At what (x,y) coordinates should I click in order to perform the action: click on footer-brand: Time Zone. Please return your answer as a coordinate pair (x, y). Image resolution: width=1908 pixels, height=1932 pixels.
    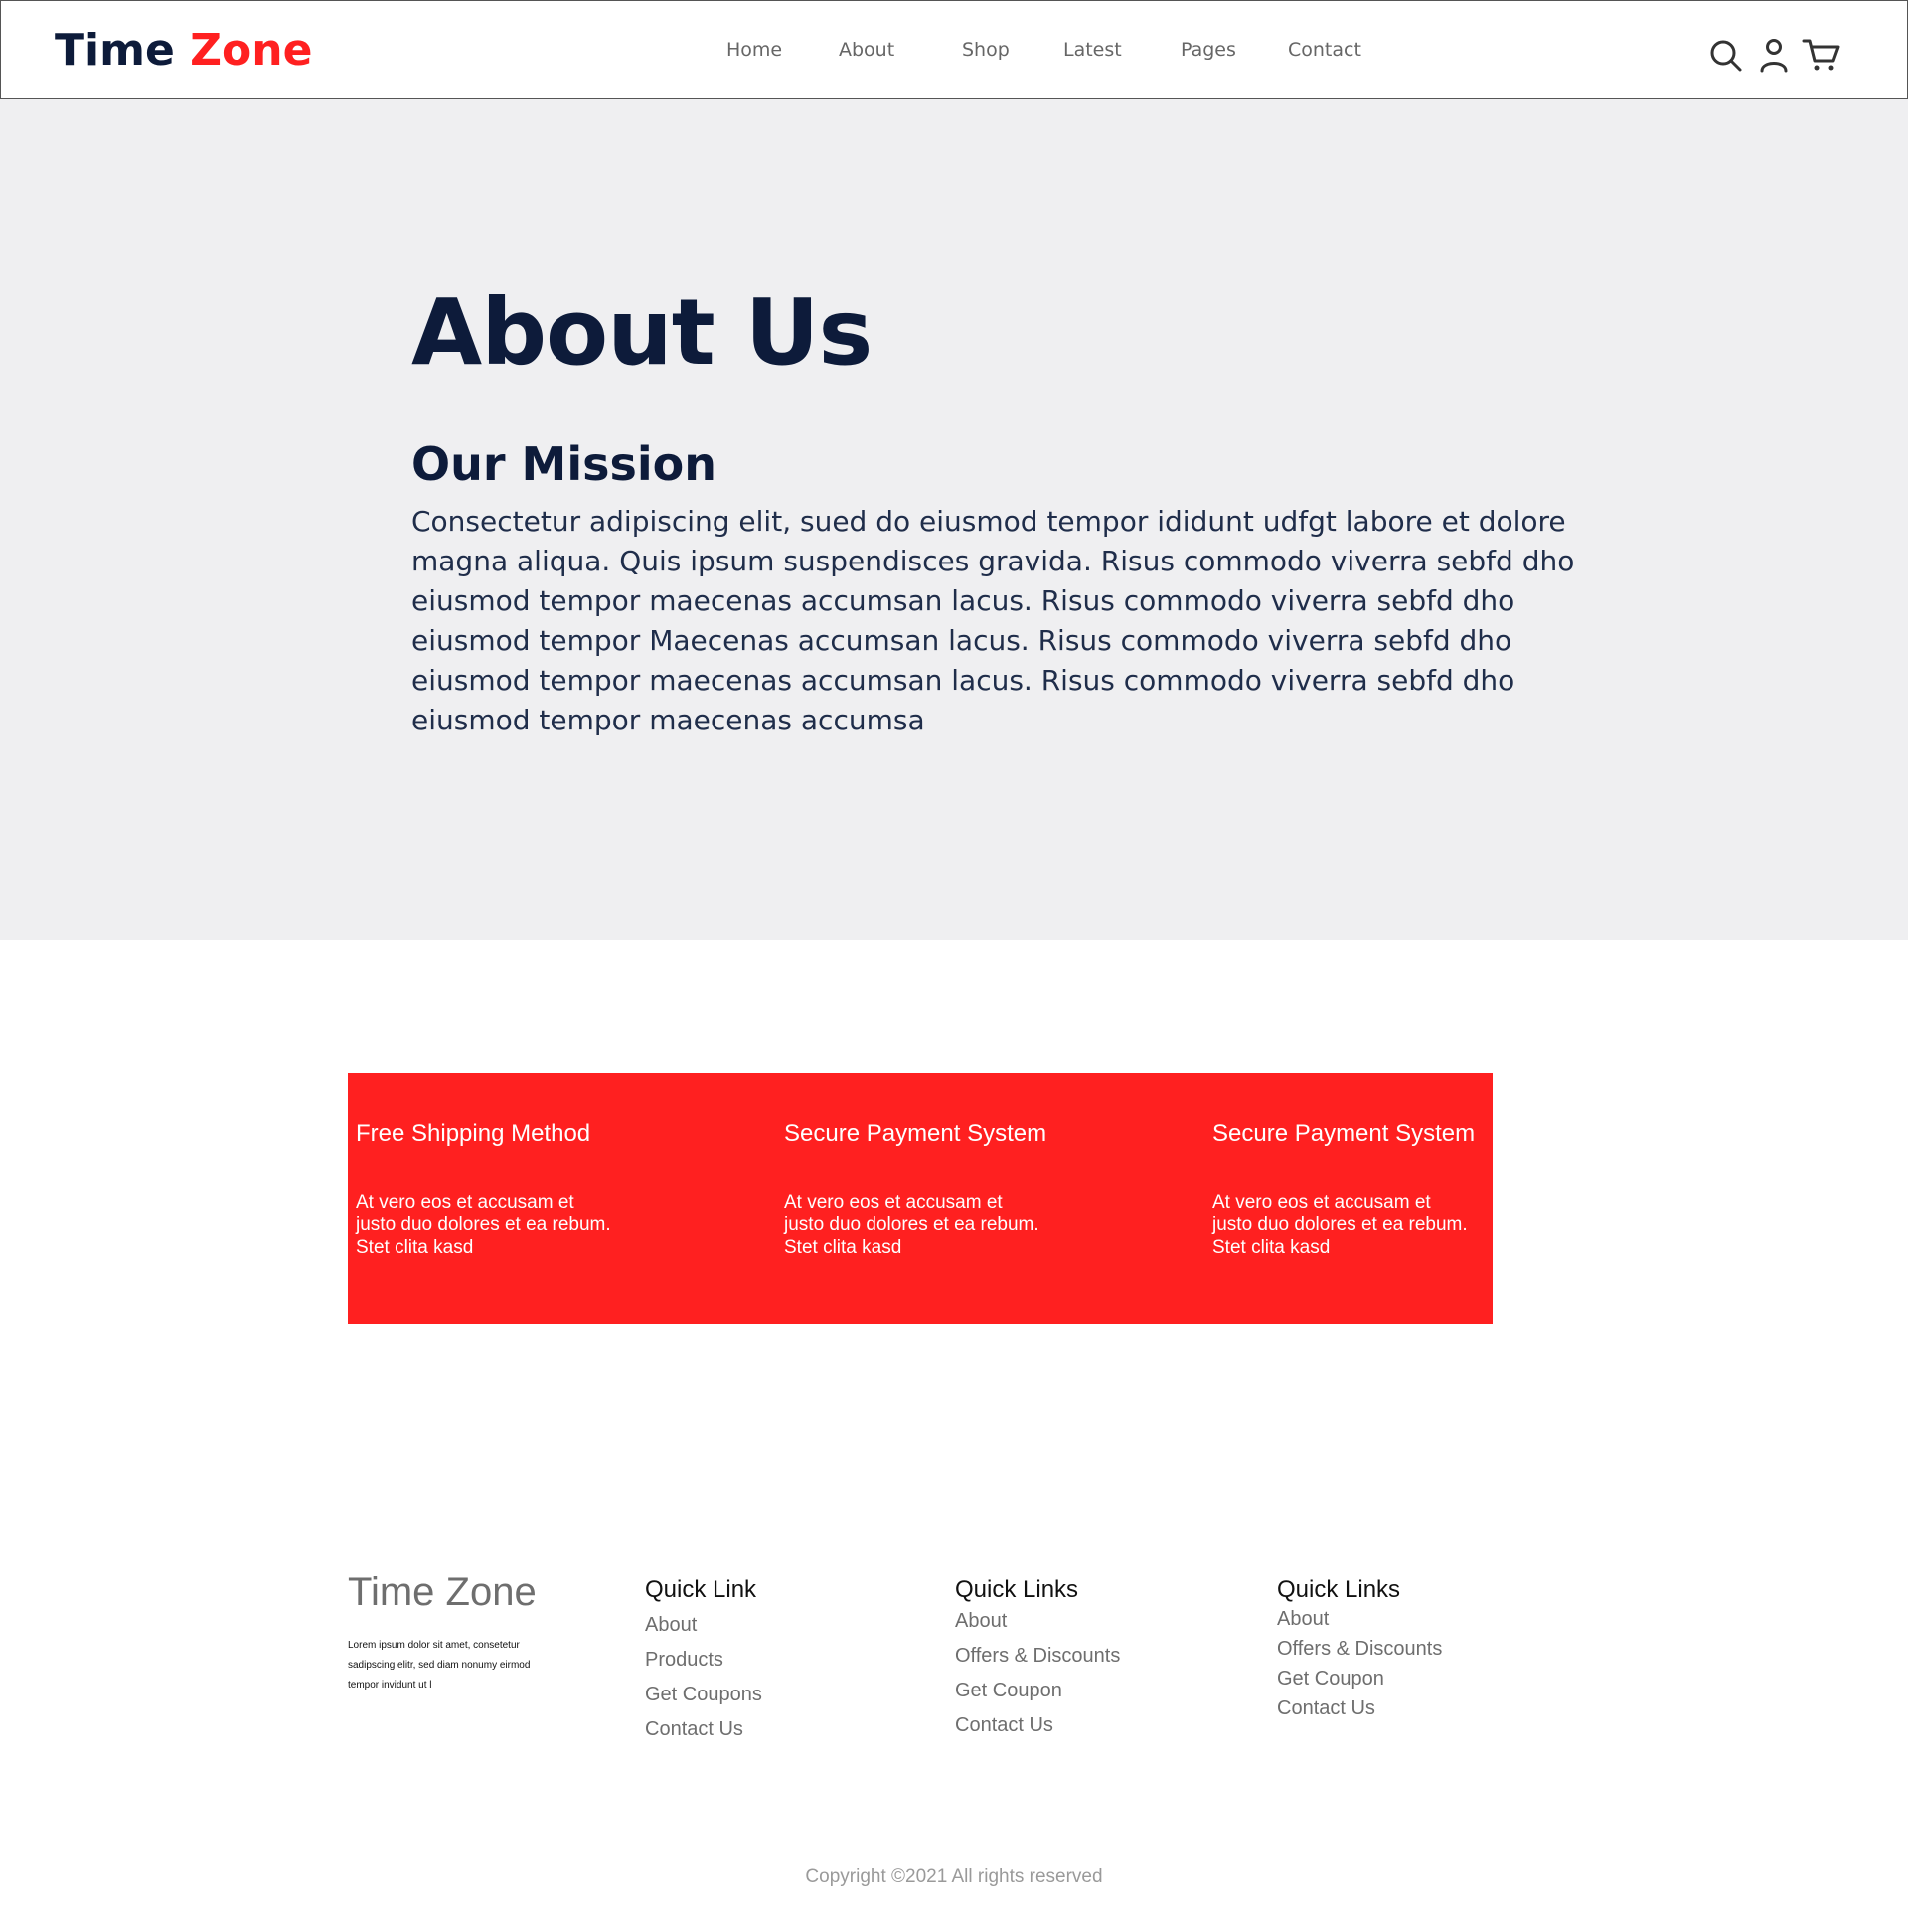
    Looking at the image, I should click on (442, 1592).